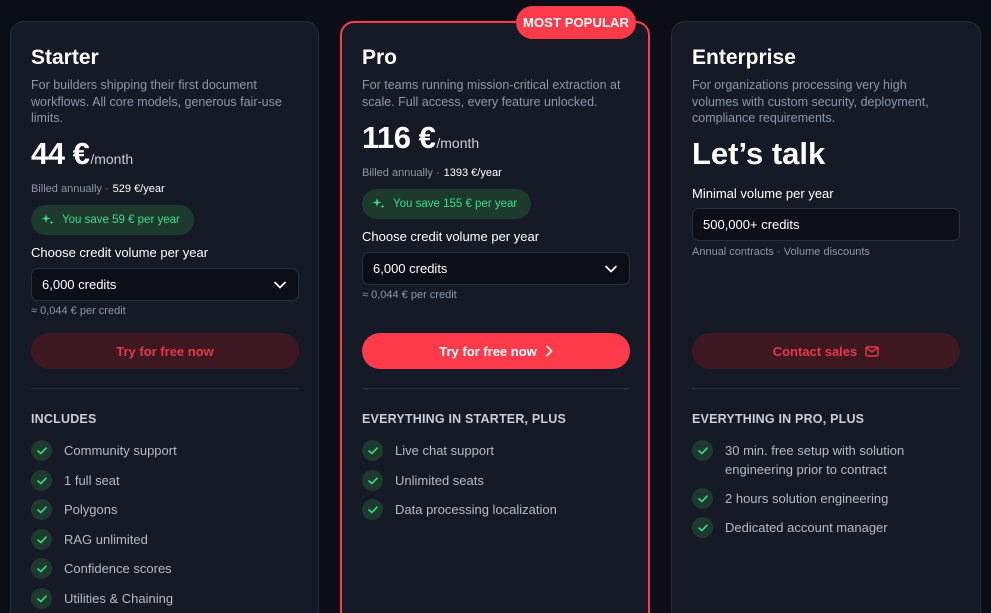 This screenshot has width=991, height=613. I want to click on plan-price: 44 €/month, so click(82, 154).